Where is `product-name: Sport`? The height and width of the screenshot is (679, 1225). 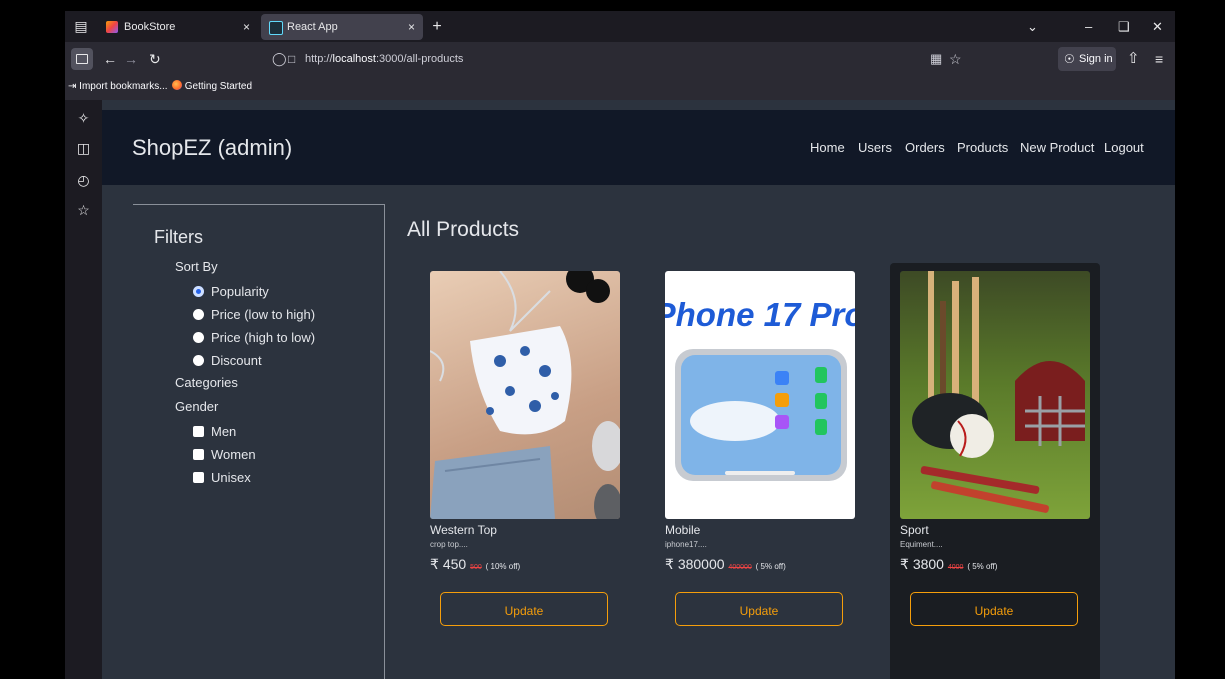 product-name: Sport is located at coordinates (914, 530).